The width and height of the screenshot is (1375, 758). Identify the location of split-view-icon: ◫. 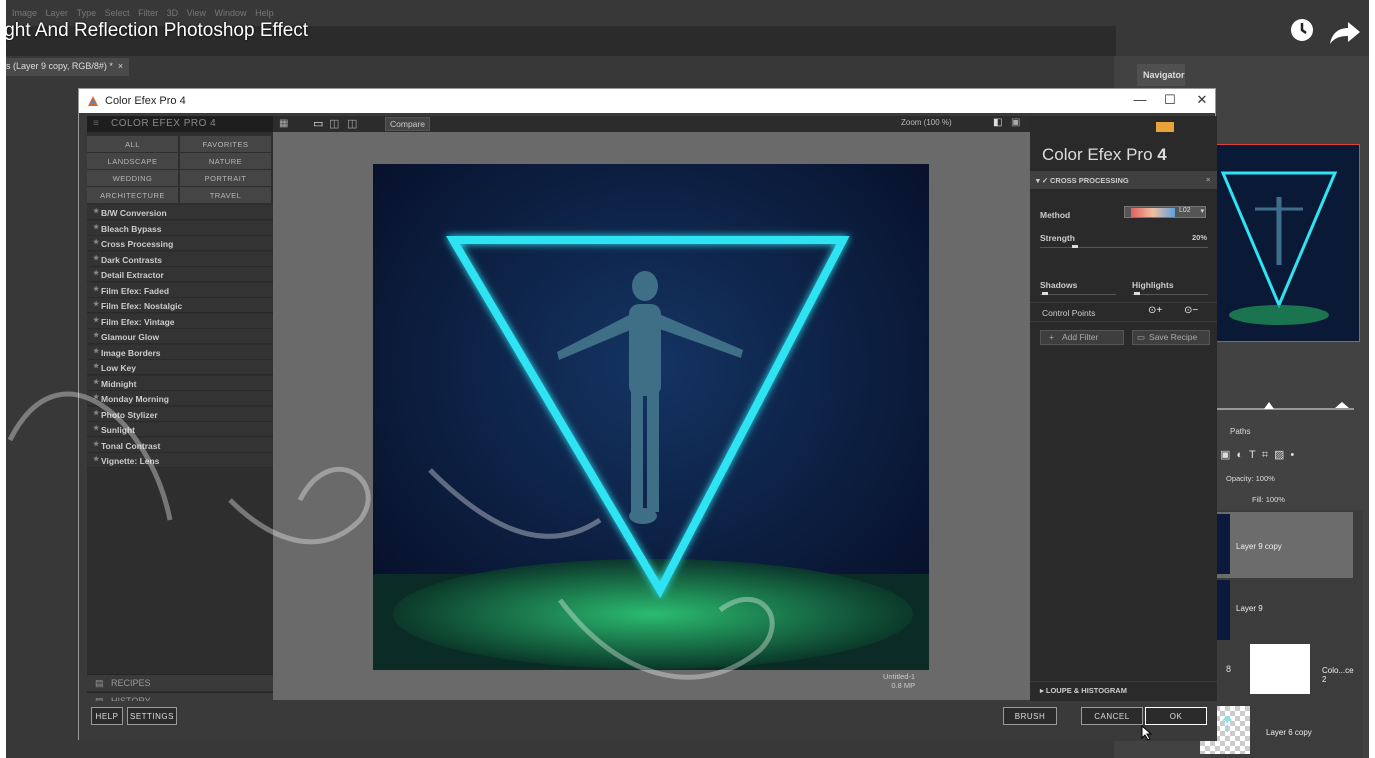
(334, 123).